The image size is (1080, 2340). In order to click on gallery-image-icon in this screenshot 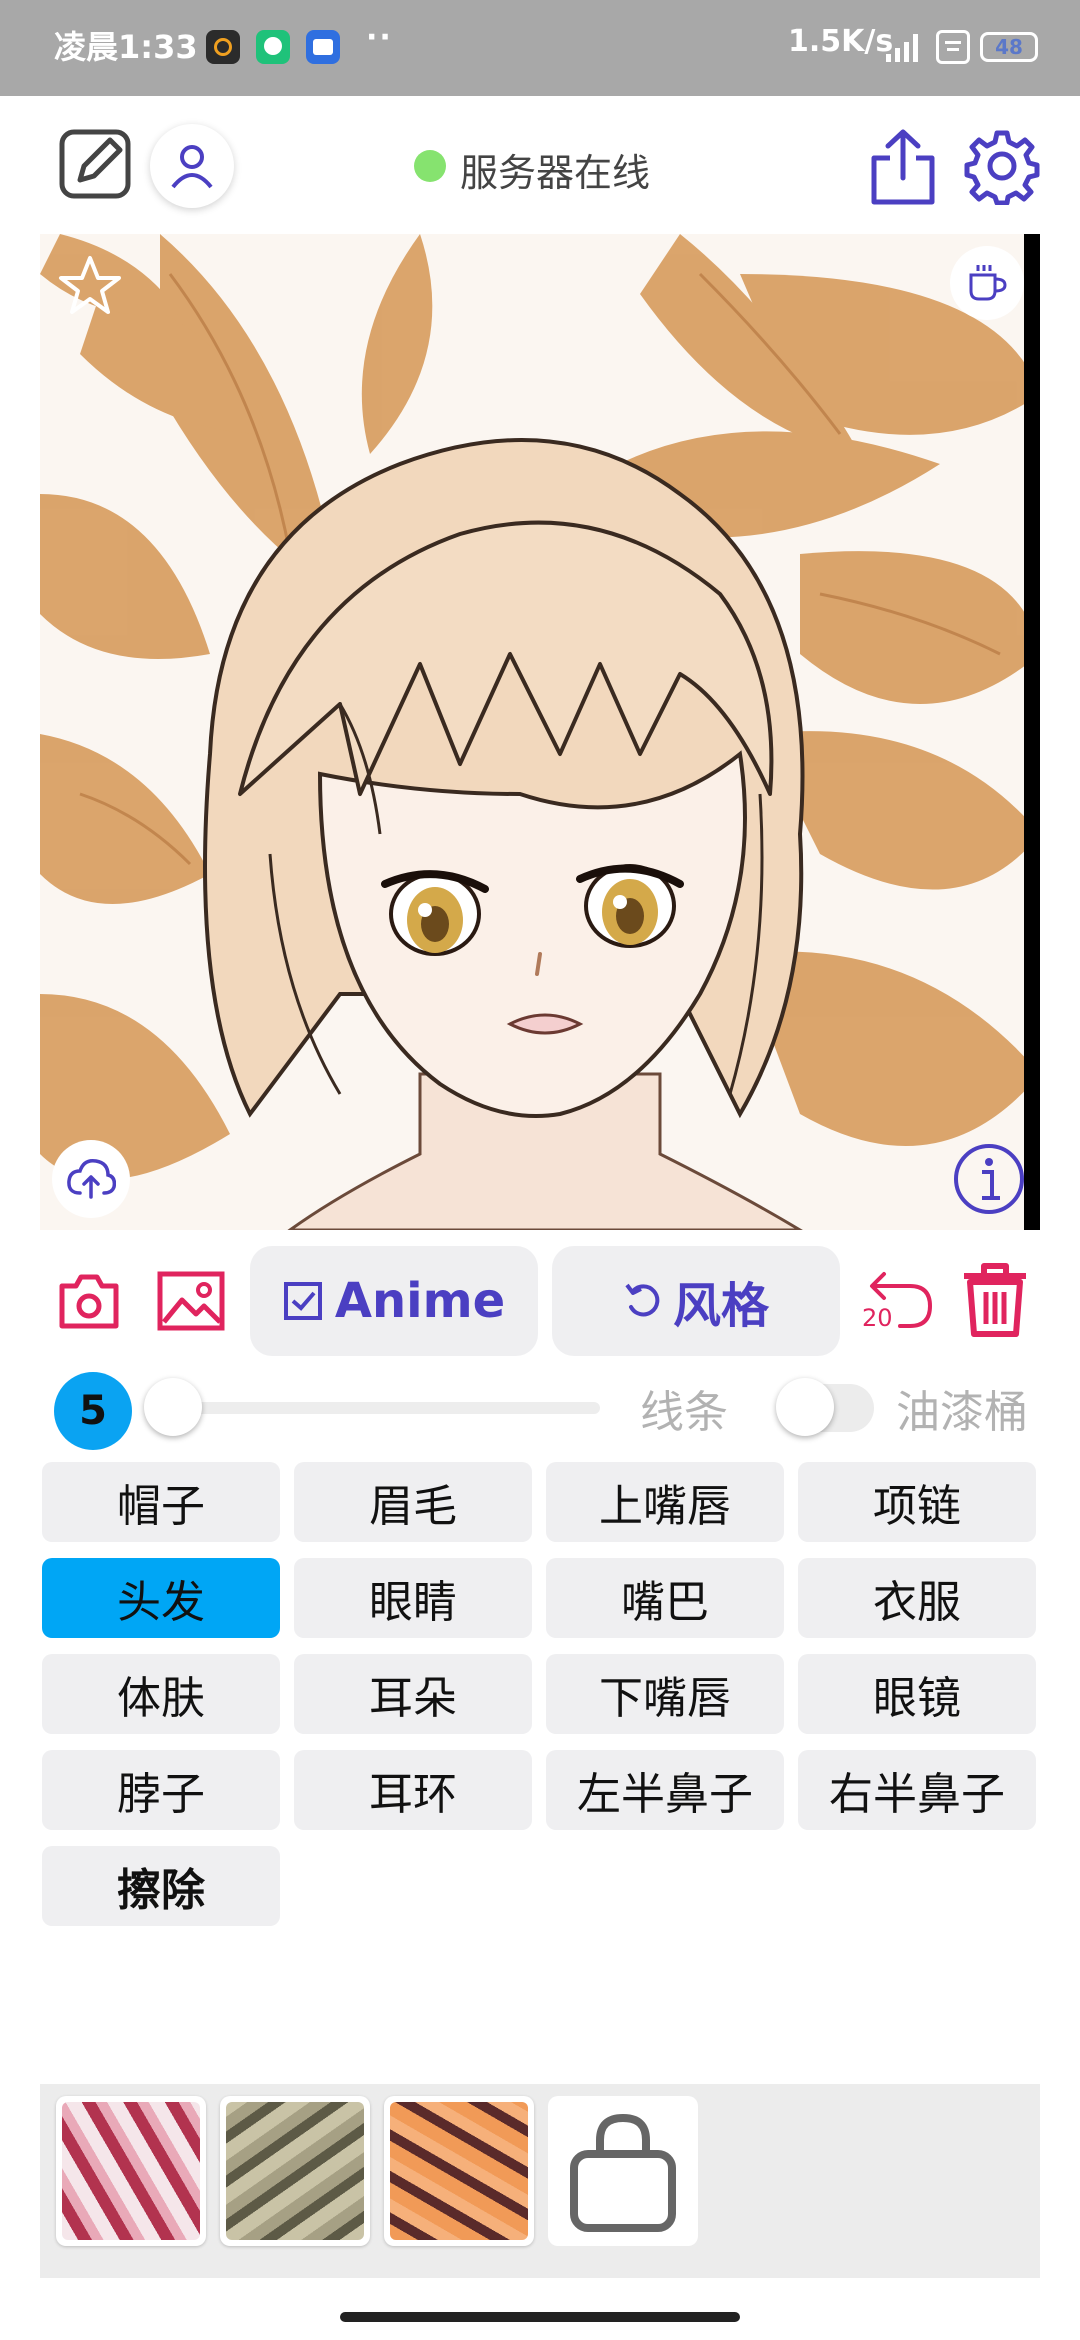, I will do `click(191, 1301)`.